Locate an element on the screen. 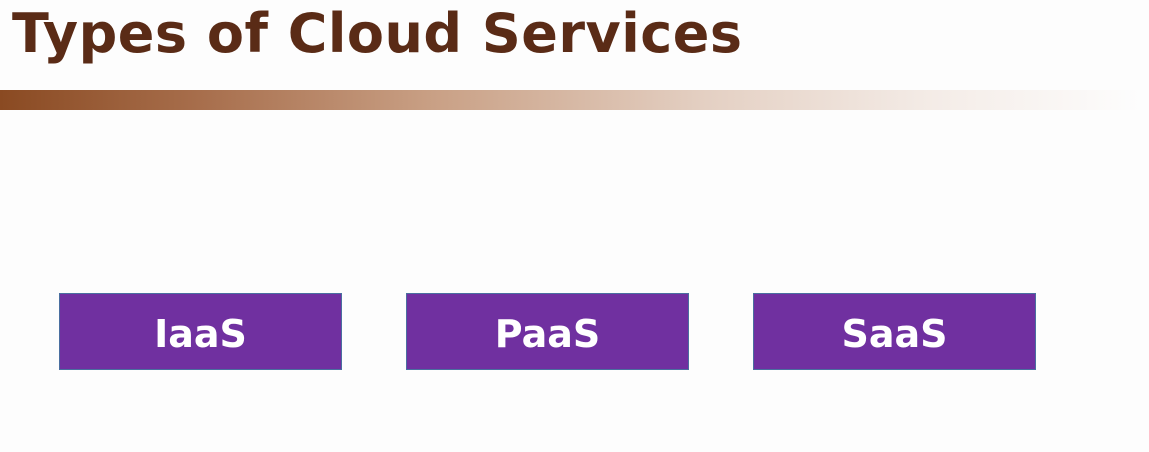 This screenshot has height=452, width=1149. service-label-saas: SaaS is located at coordinates (894, 333).